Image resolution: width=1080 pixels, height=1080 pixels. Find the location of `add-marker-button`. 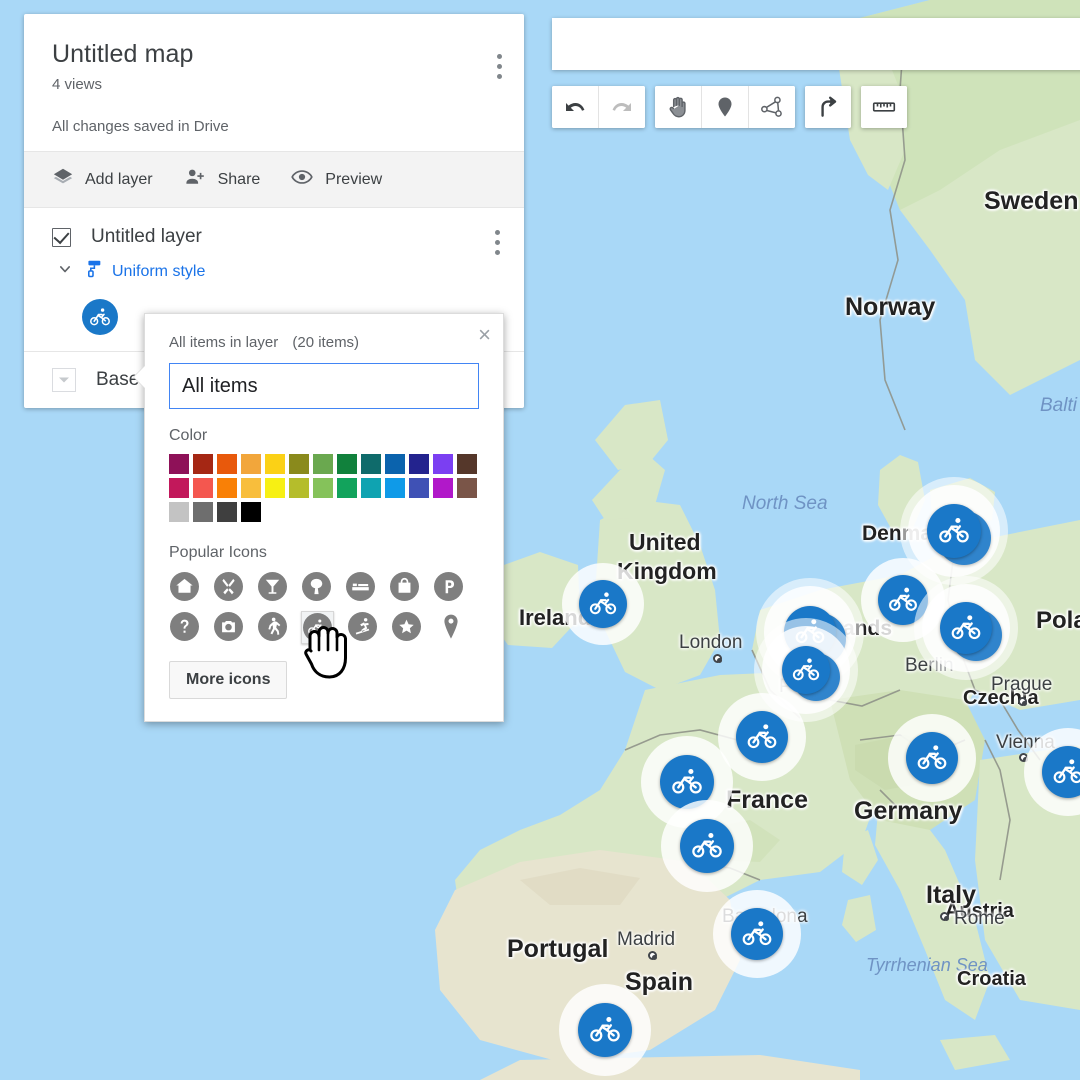

add-marker-button is located at coordinates (724, 107).